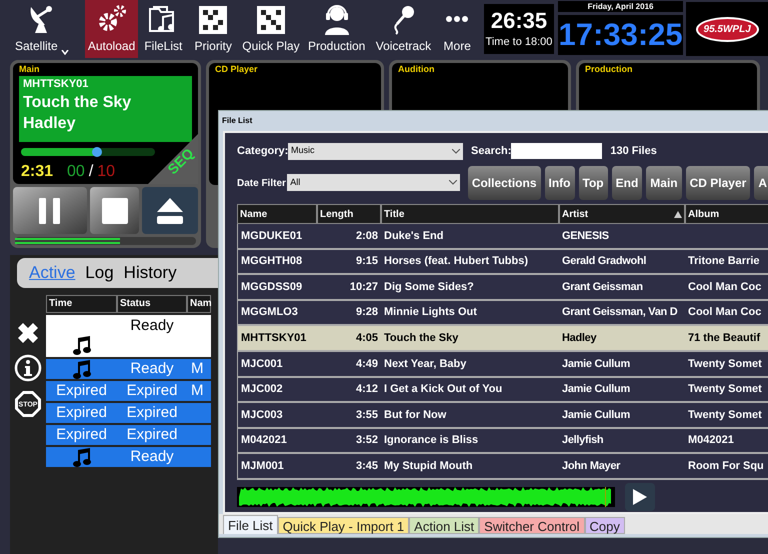 This screenshot has height=554, width=768. What do you see at coordinates (50, 210) in the screenshot?
I see `pause-button` at bounding box center [50, 210].